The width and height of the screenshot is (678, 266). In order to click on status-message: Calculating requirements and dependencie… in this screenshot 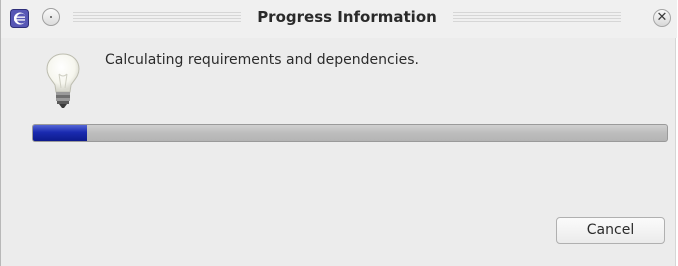, I will do `click(262, 60)`.